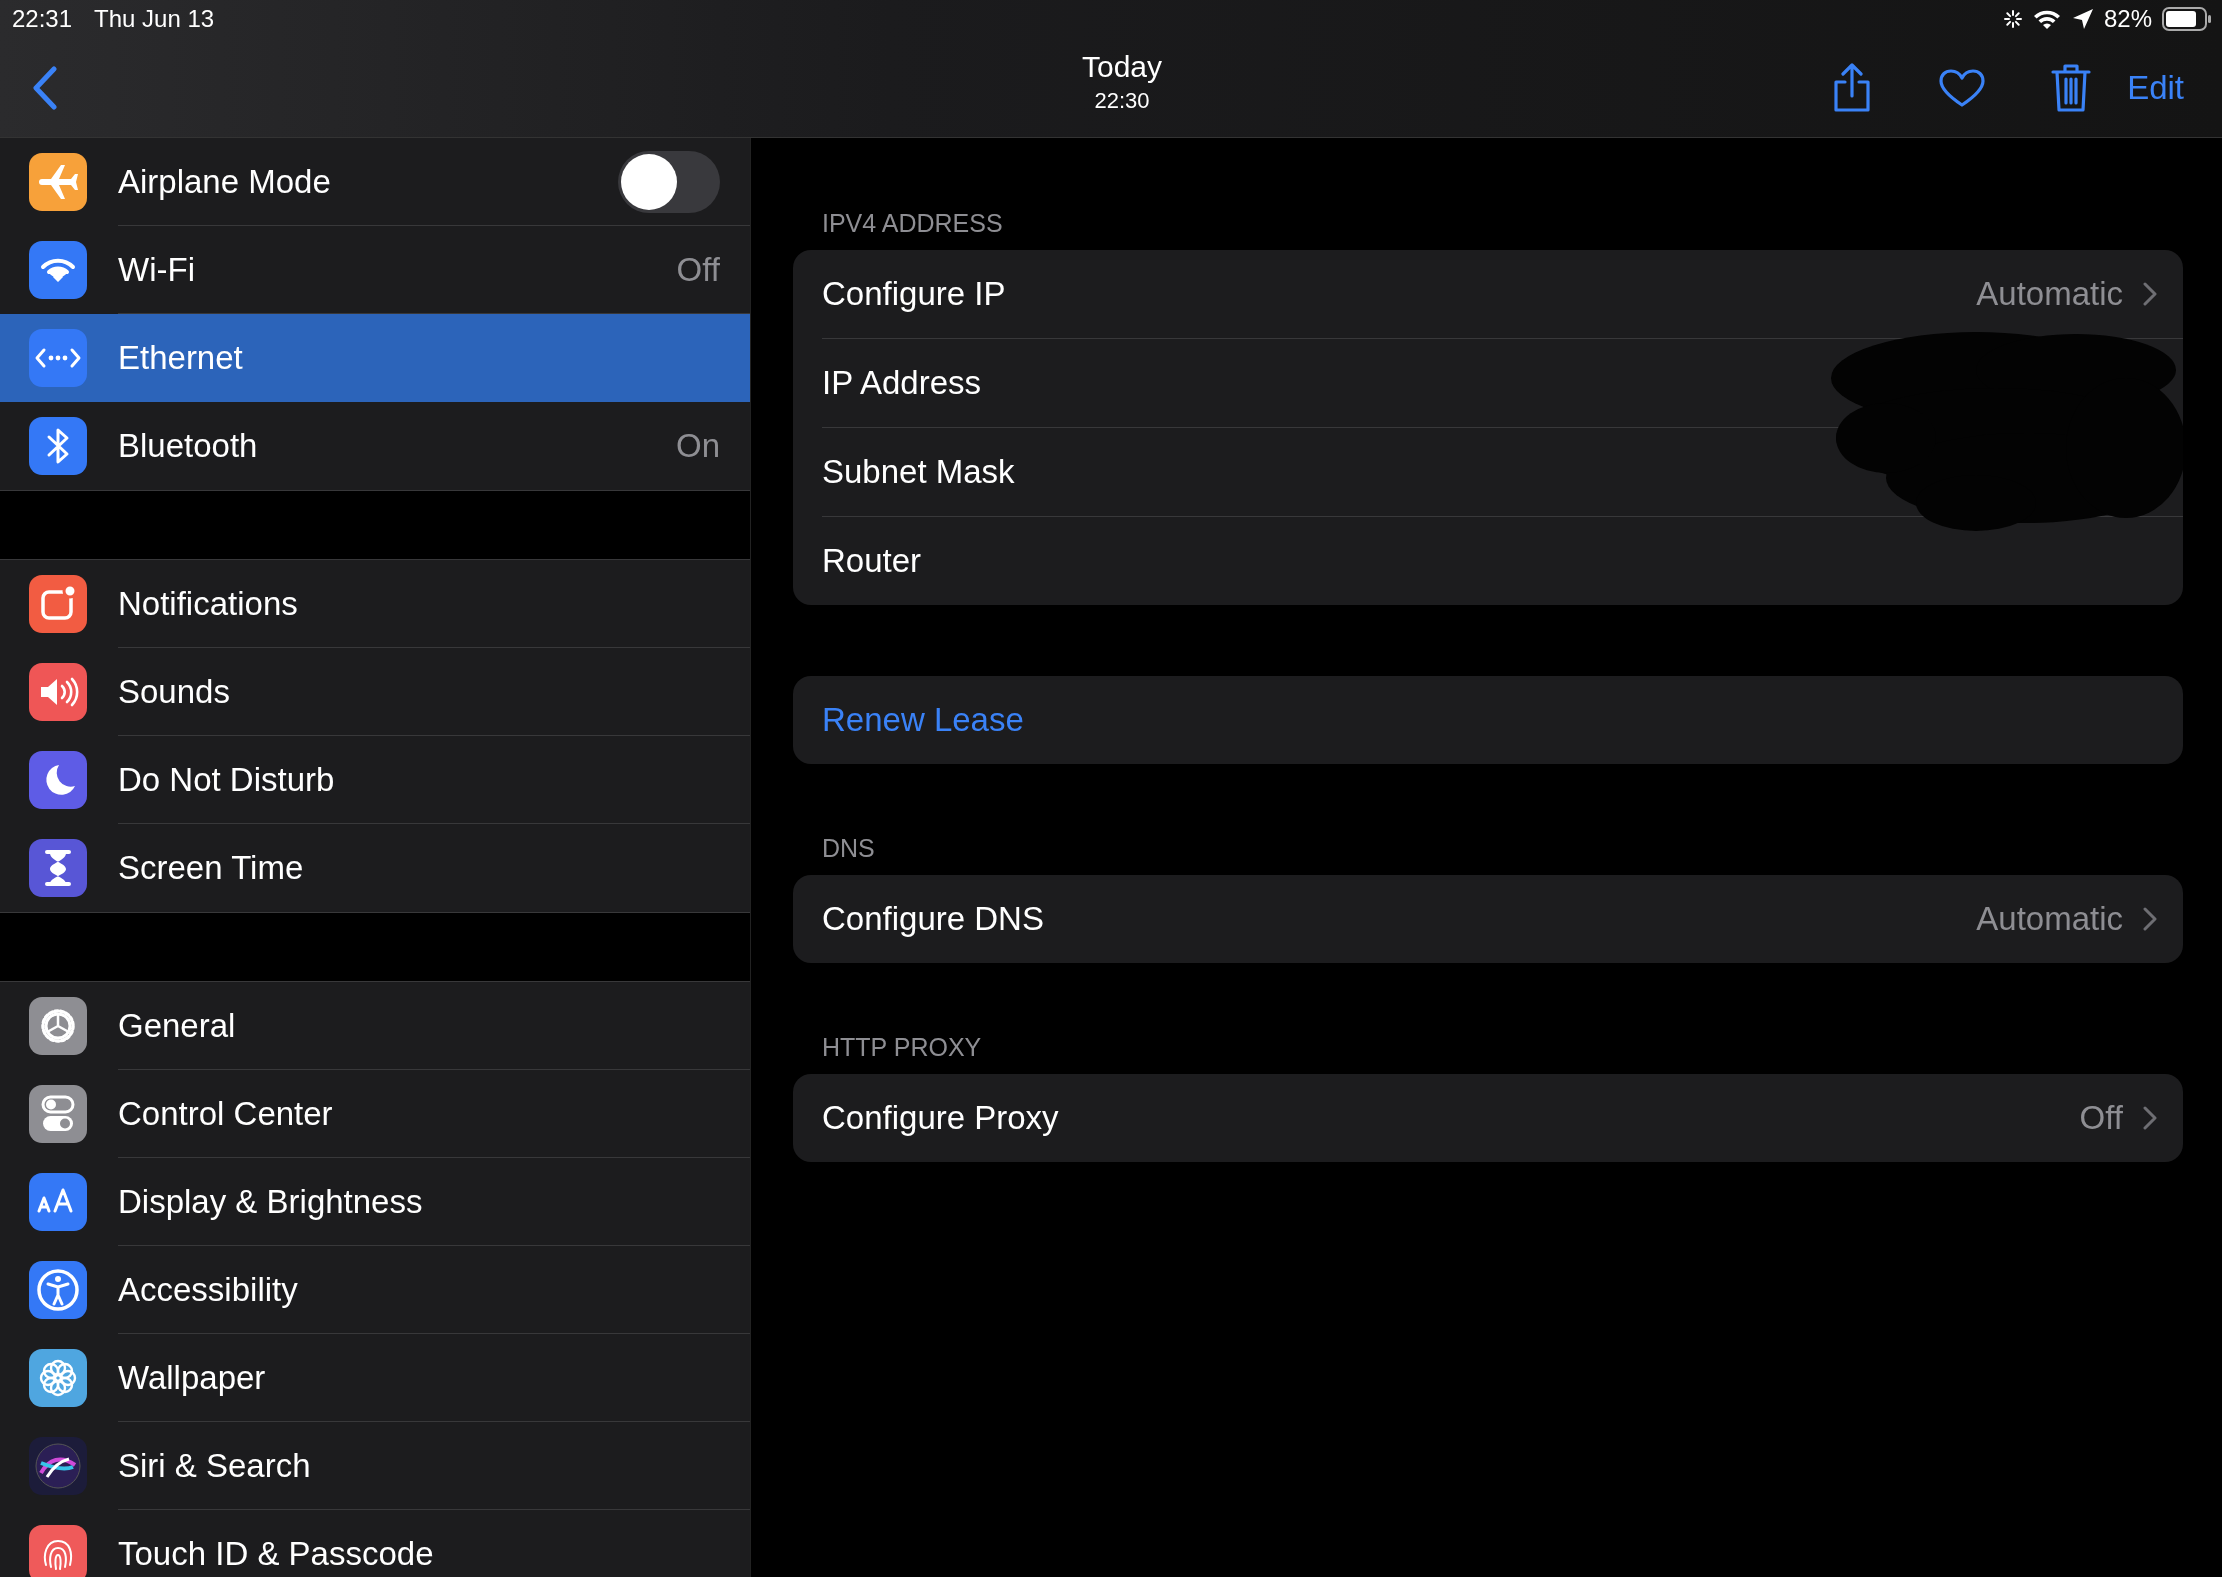 The width and height of the screenshot is (2222, 1577). I want to click on row-label: Sounds, so click(174, 691).